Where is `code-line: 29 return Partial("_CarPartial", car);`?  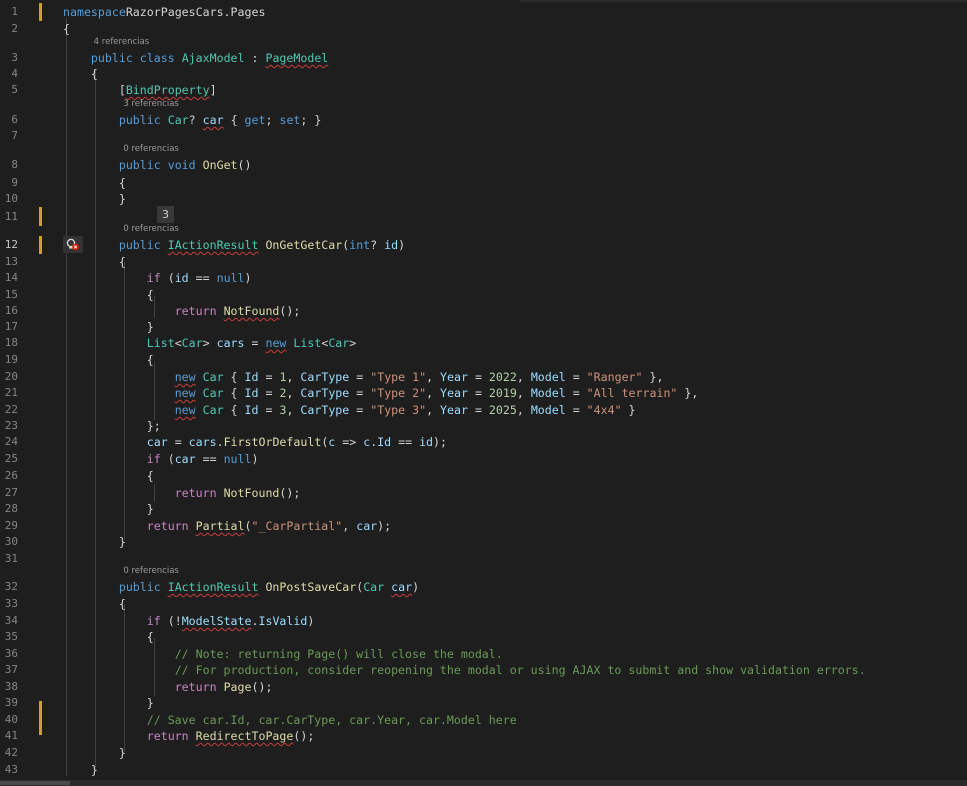 code-line: 29 return Partial("_CarPartial", car); is located at coordinates (483, 526).